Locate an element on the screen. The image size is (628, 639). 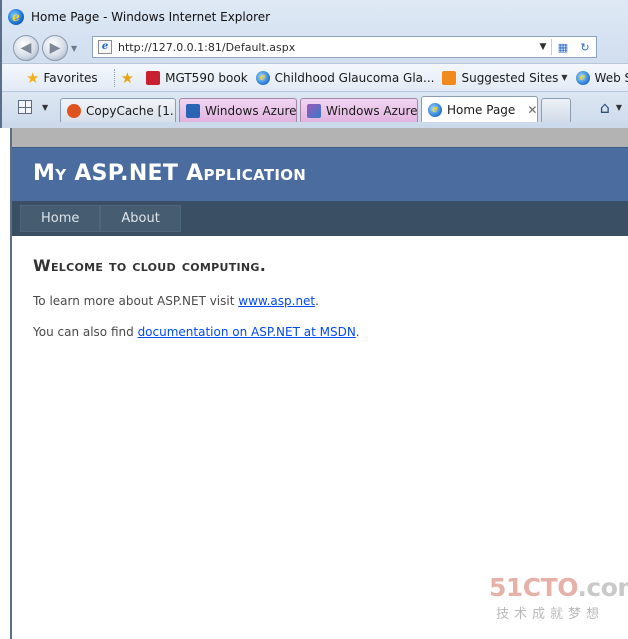
watermark-logo-domain: .com is located at coordinates (602, 587).